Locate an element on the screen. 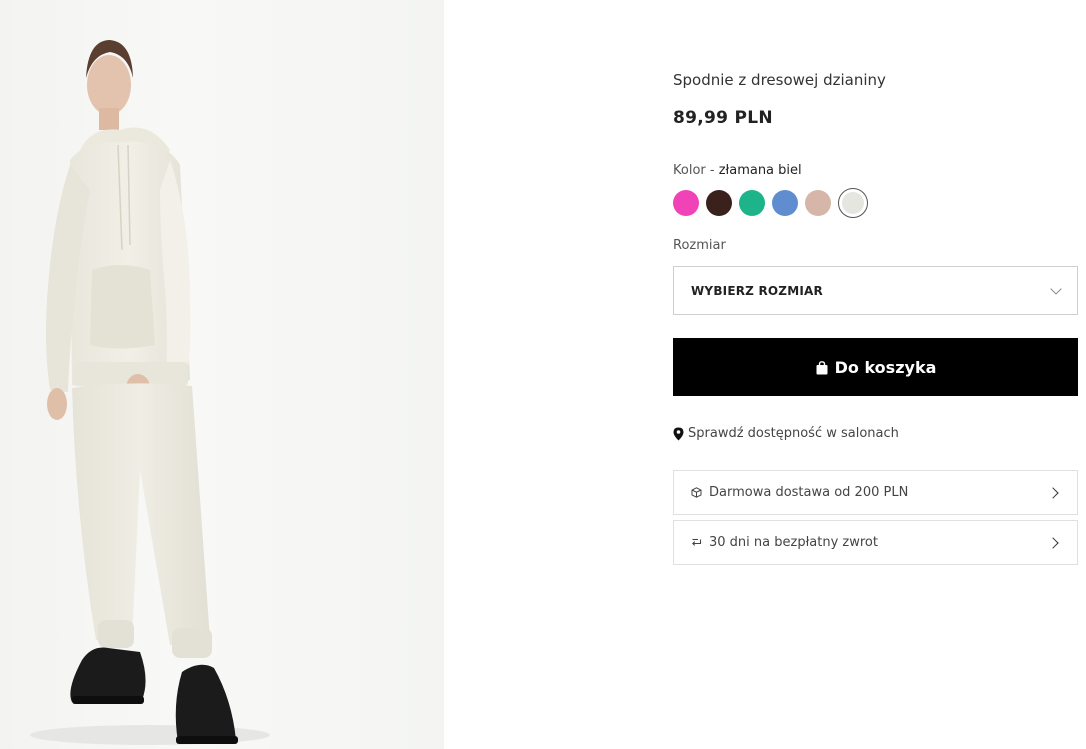 This screenshot has width=1086, height=749. selected-color-name: złamana biel is located at coordinates (760, 170).